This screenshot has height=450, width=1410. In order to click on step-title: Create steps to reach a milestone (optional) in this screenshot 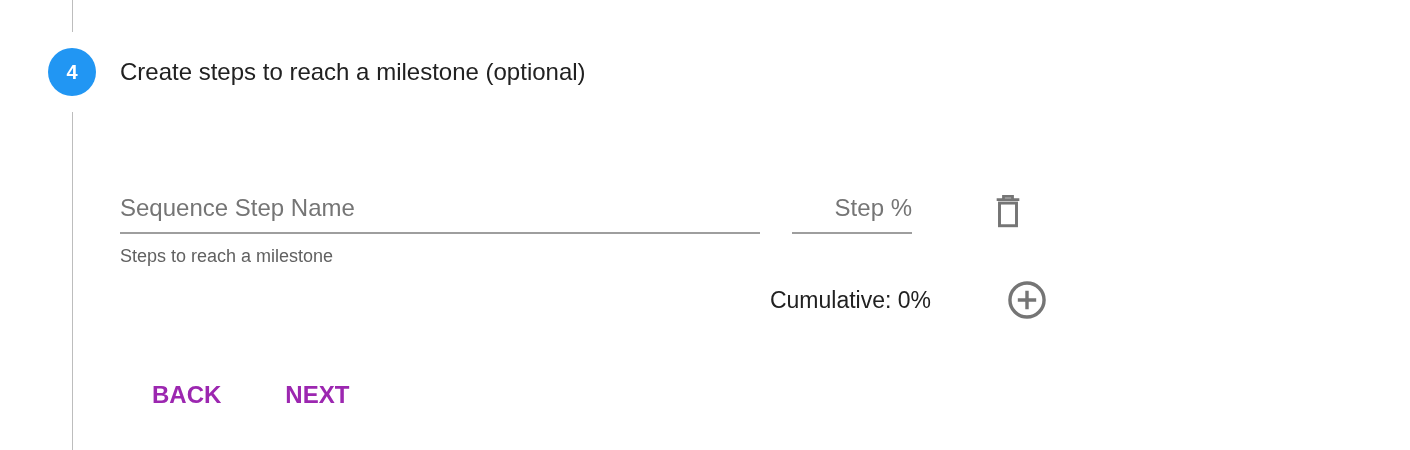, I will do `click(353, 72)`.